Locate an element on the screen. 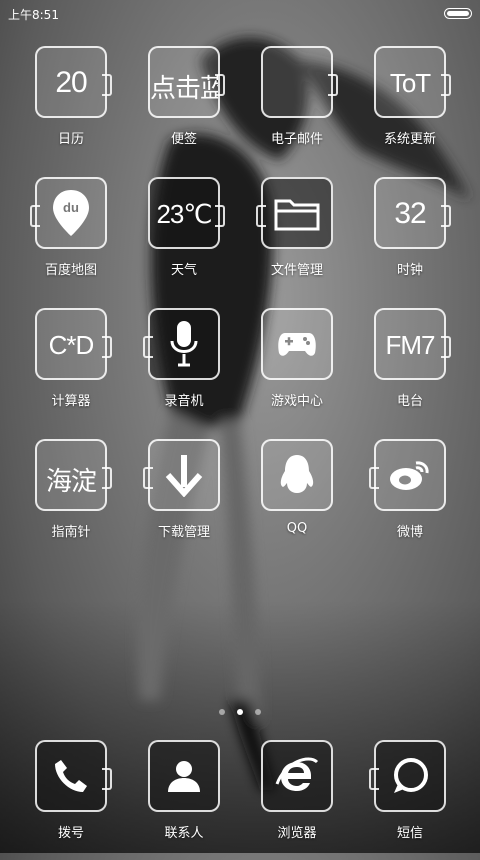 This screenshot has width=480, height=860. dock-messages: 短信 is located at coordinates (410, 800).